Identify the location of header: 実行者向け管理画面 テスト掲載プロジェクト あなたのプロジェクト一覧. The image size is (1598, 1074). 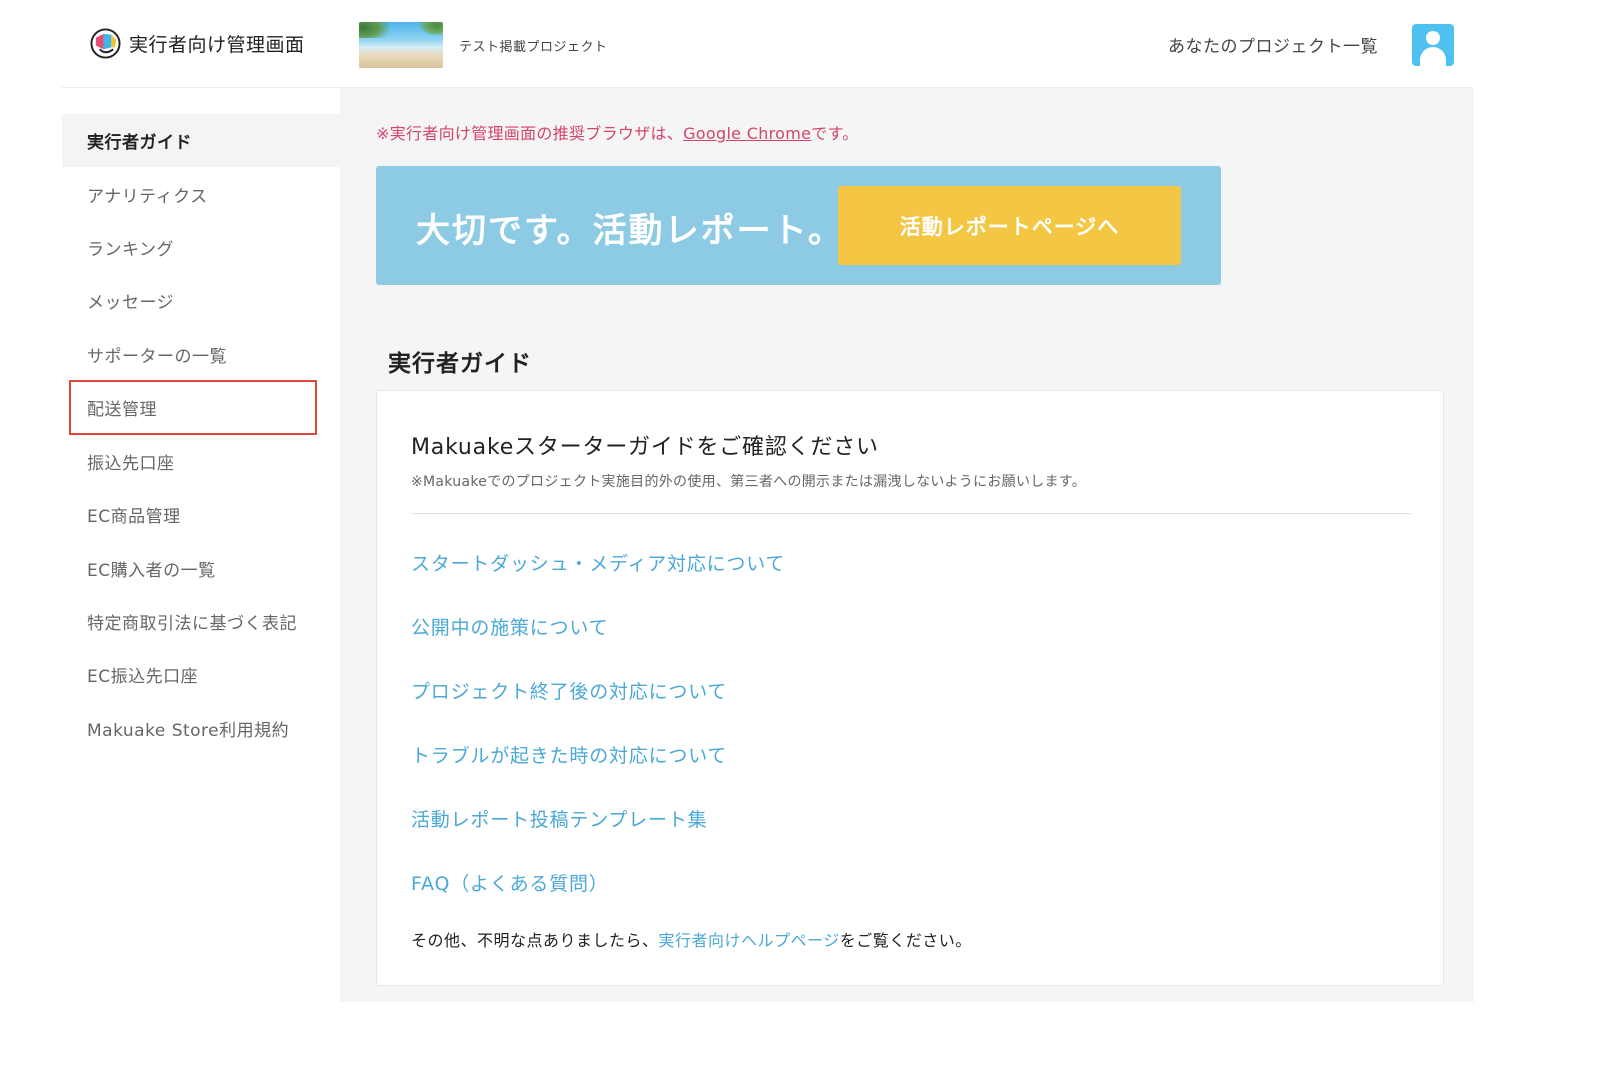
(767, 44).